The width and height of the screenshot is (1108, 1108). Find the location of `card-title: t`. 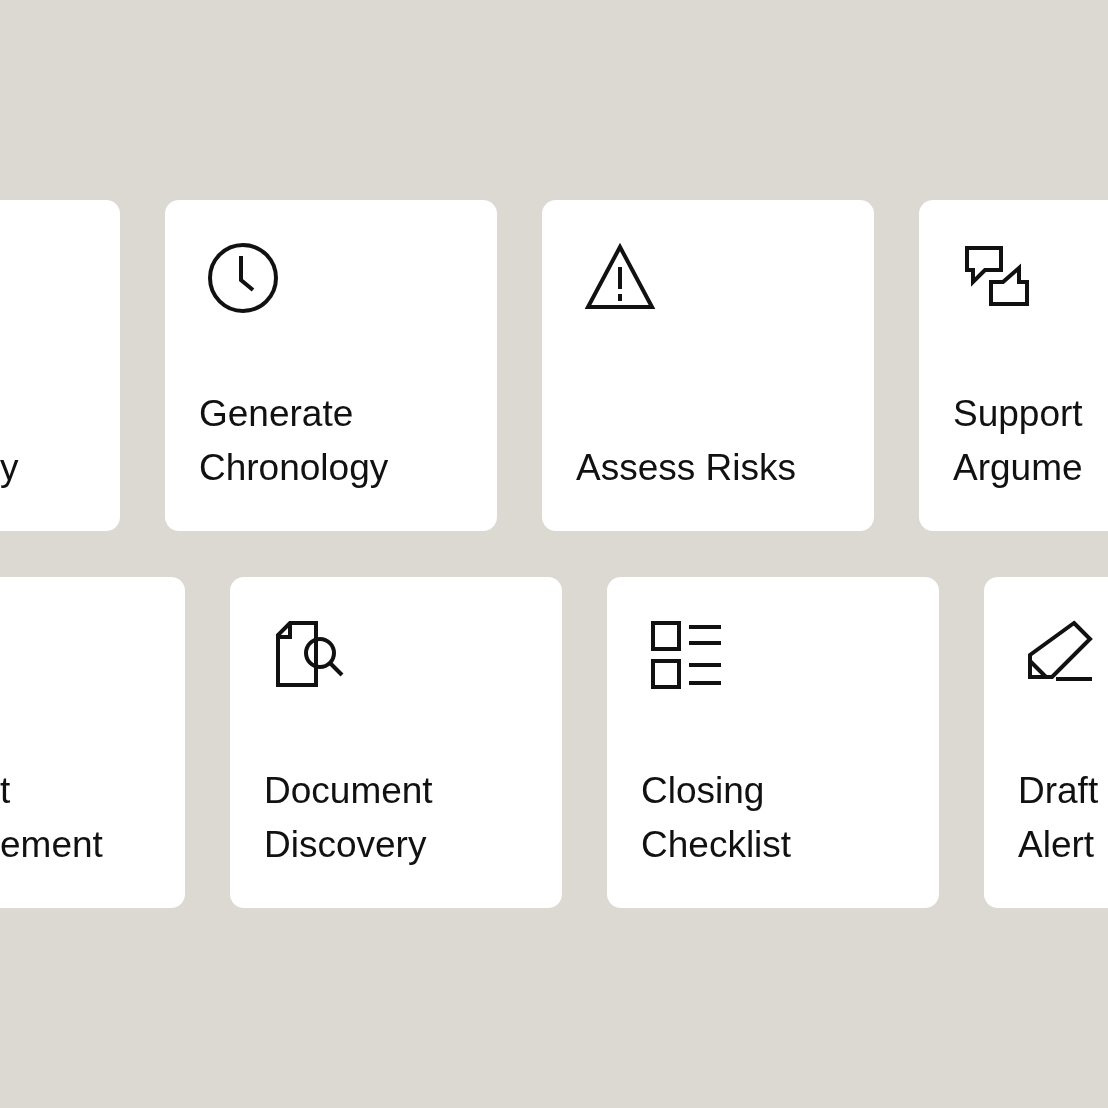

card-title: t is located at coordinates (6, 791).